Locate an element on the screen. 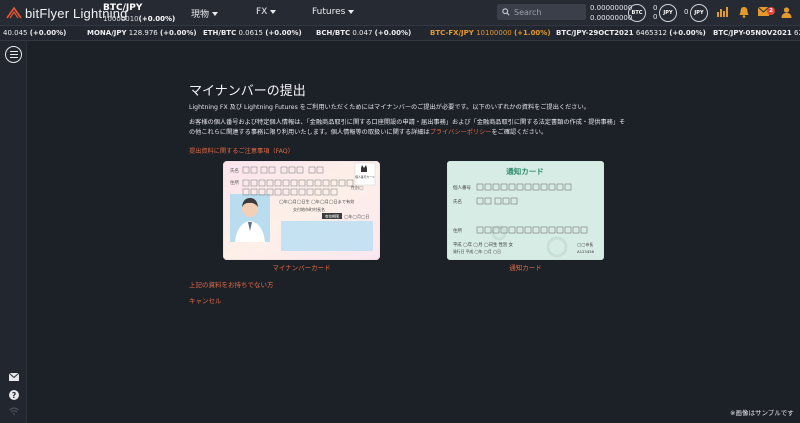 The image size is (800, 423). ticker-price: 6465312 is located at coordinates (651, 33).